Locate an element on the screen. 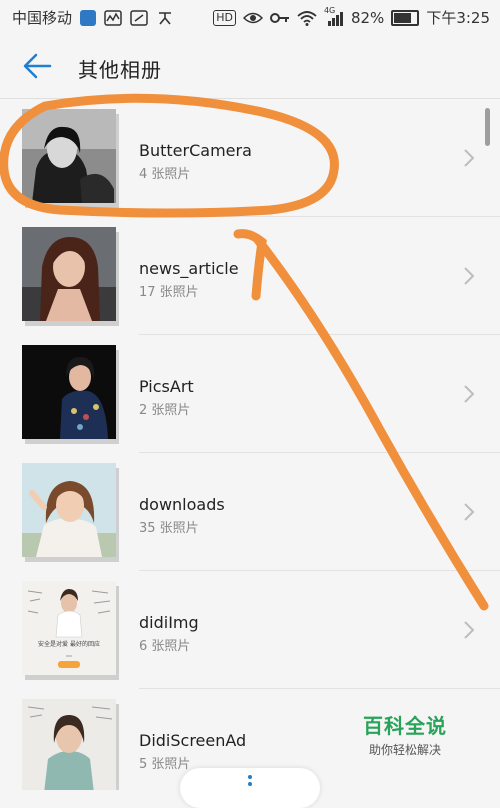  link-icon is located at coordinates (139, 17).